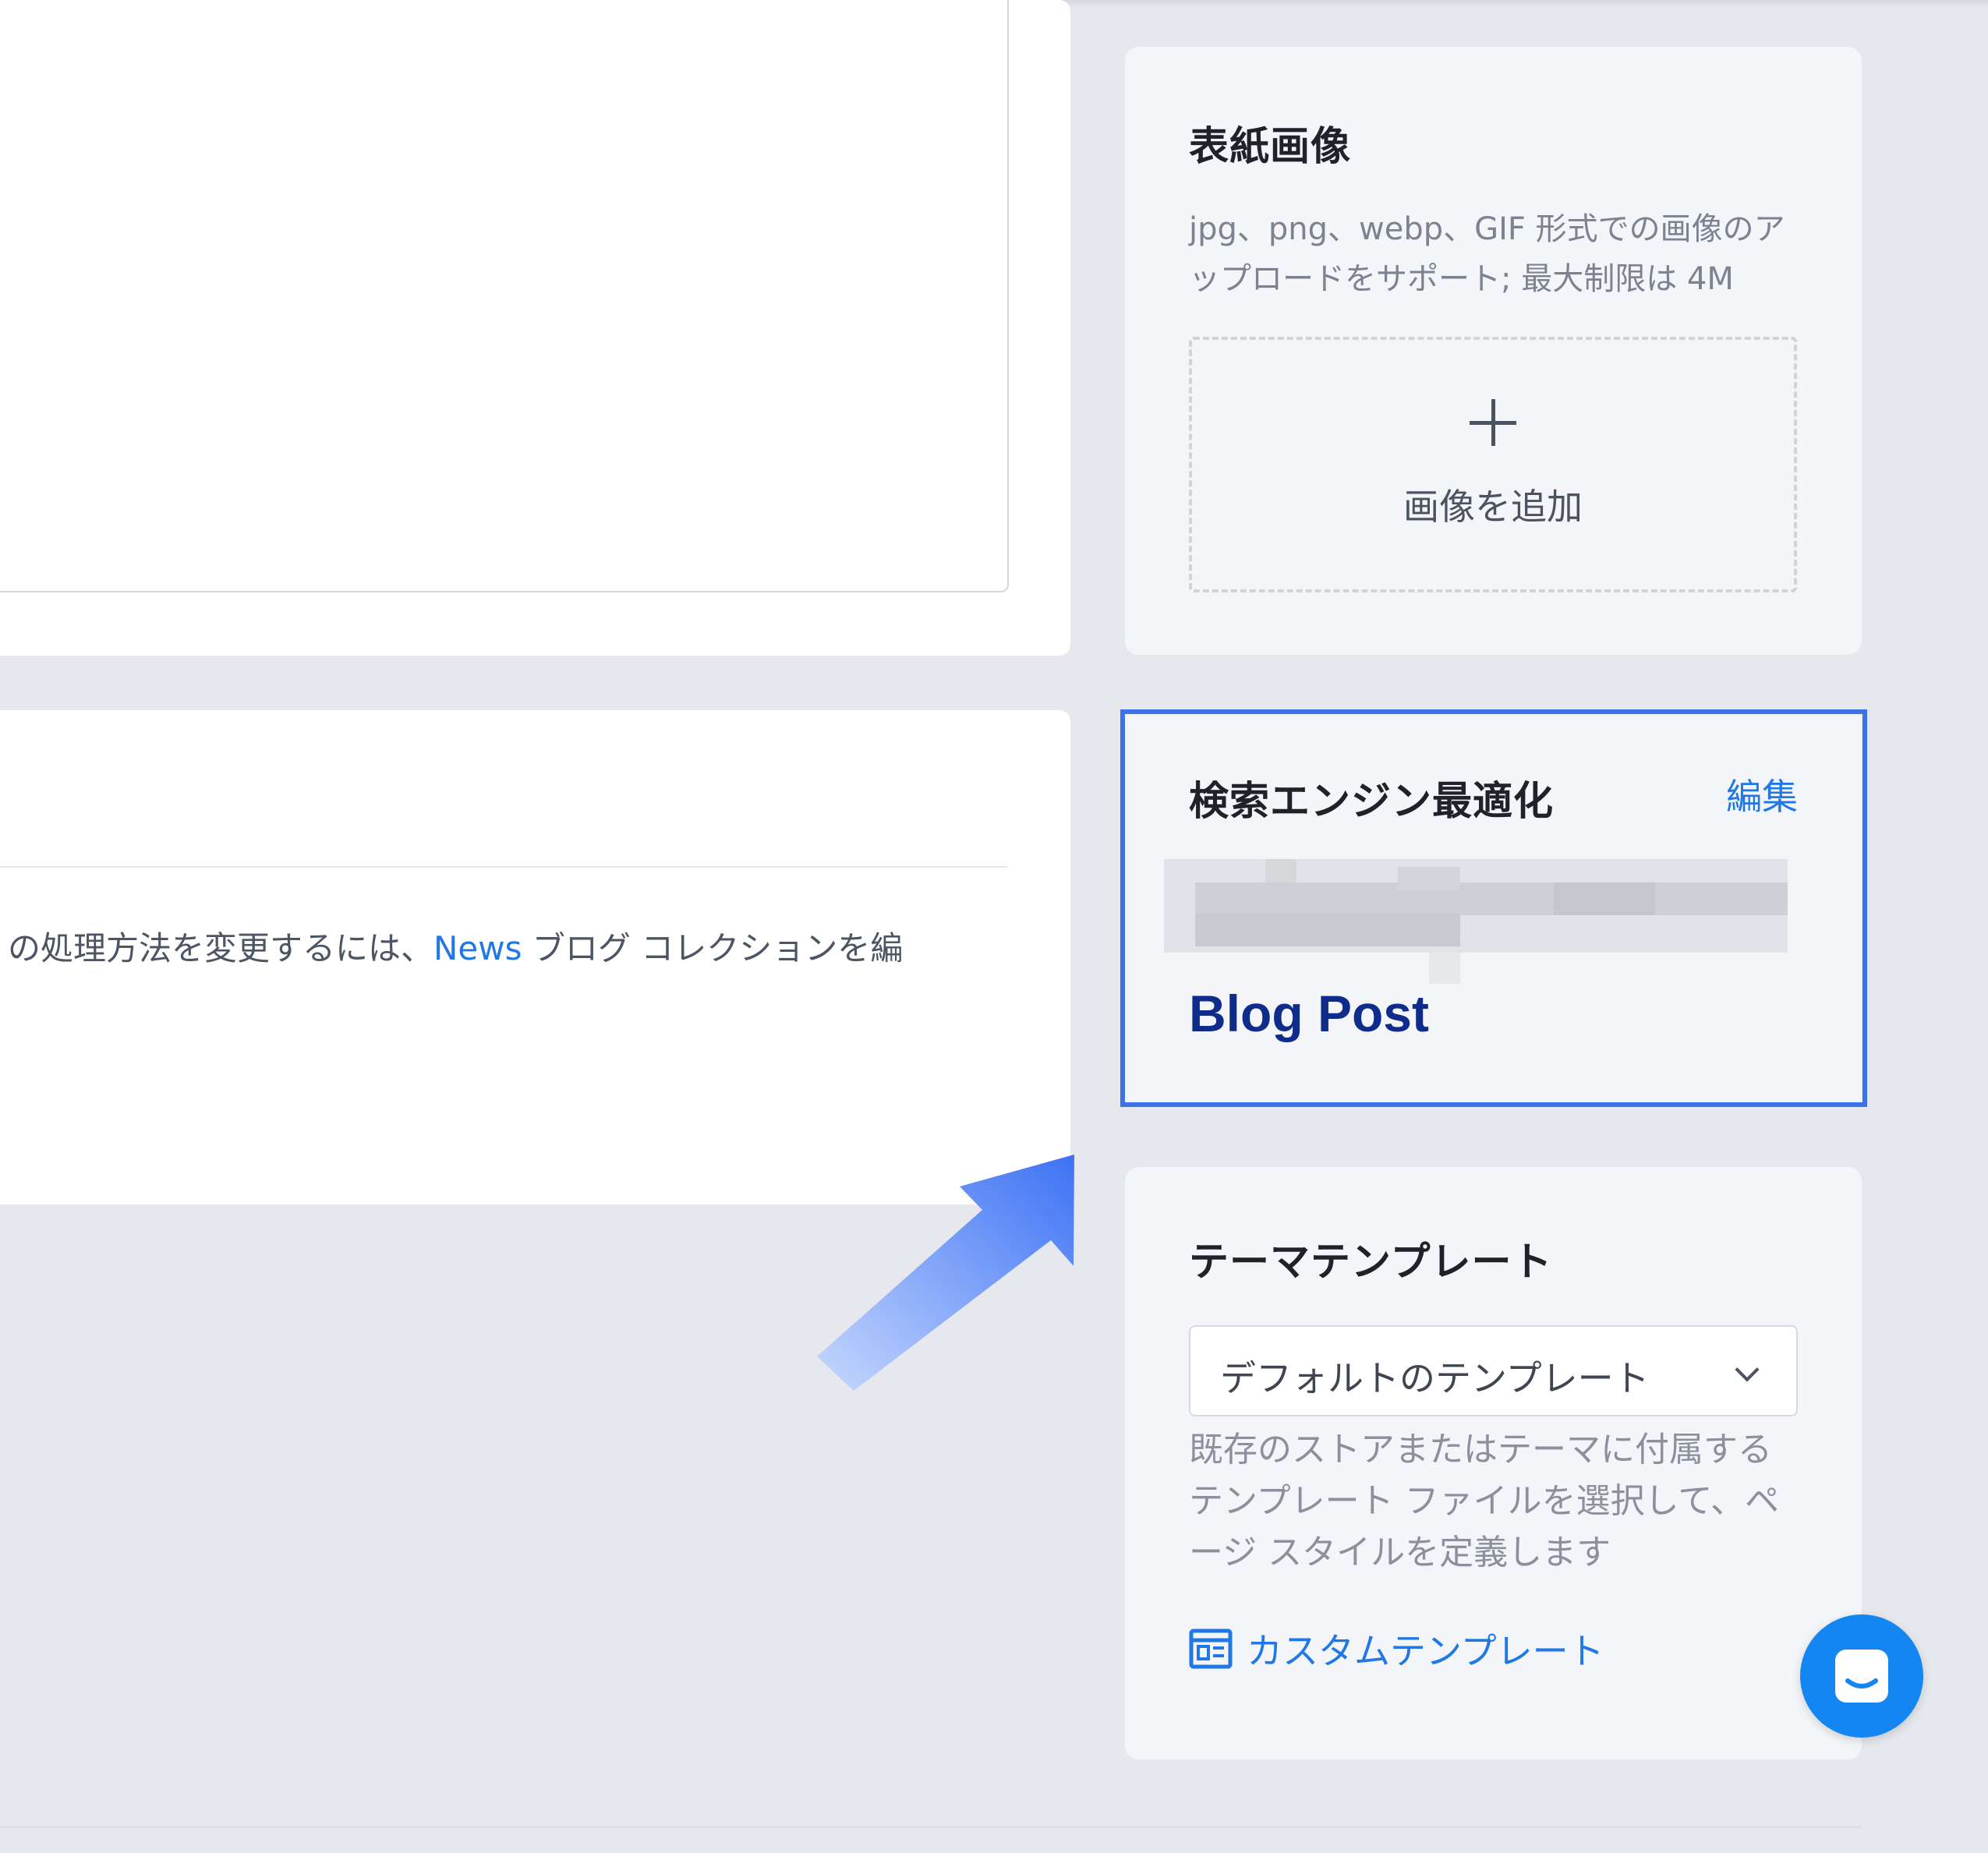  I want to click on cover-image-title: 表紙画像, so click(1270, 147).